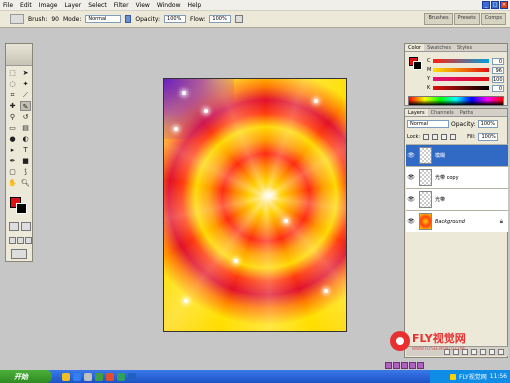  I want to click on new-adjustment-icon, so click(483, 351).